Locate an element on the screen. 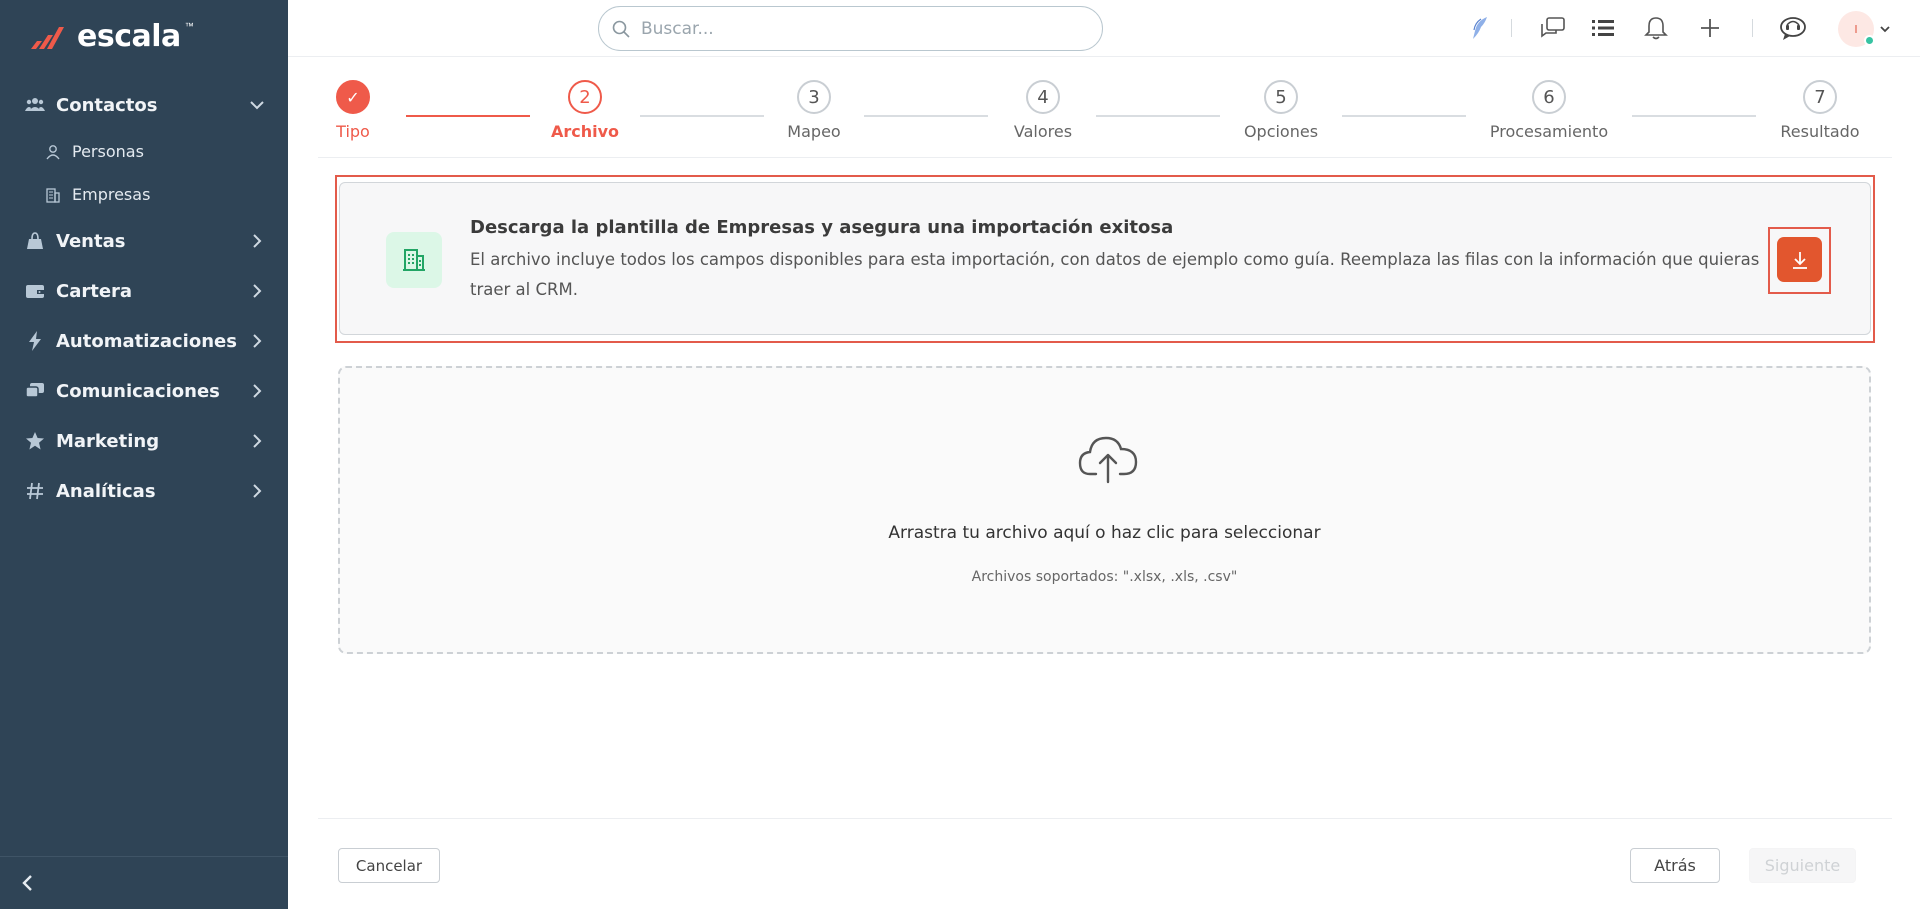 The image size is (1920, 909). sidebar-item-label: Comunicaciones is located at coordinates (138, 391).